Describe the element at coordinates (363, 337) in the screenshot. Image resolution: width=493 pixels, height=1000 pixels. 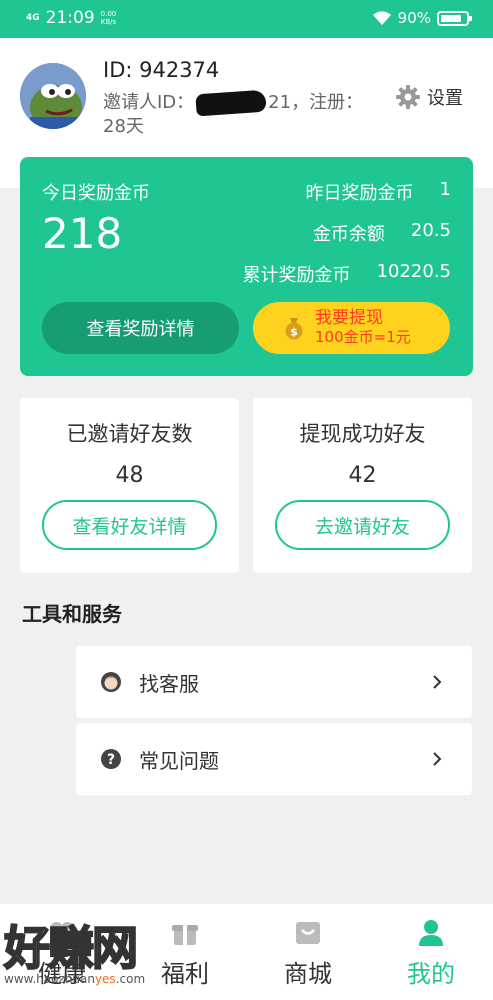
I see `withdraw-rate: 100金币=1元` at that location.